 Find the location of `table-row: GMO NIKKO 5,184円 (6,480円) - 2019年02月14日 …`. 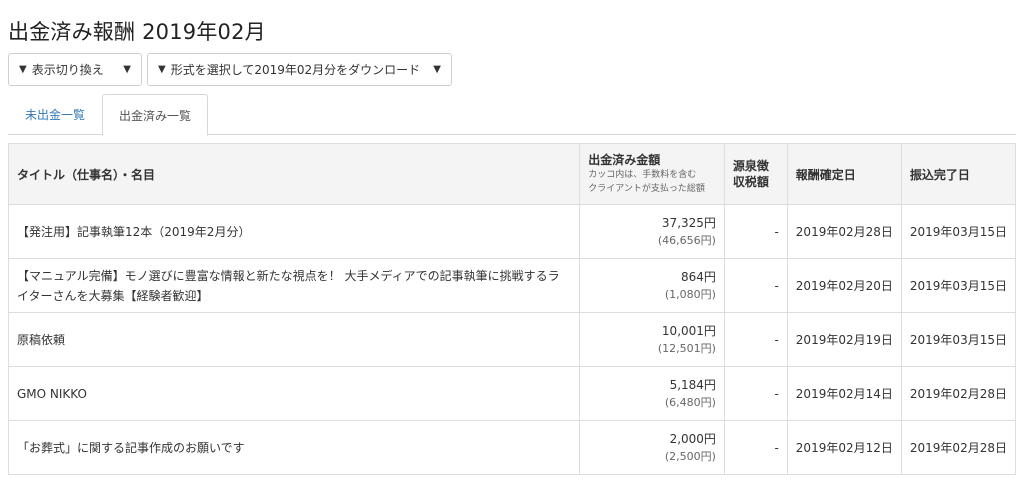

table-row: GMO NIKKO 5,184円 (6,480円) - 2019年02月14日 … is located at coordinates (512, 393).